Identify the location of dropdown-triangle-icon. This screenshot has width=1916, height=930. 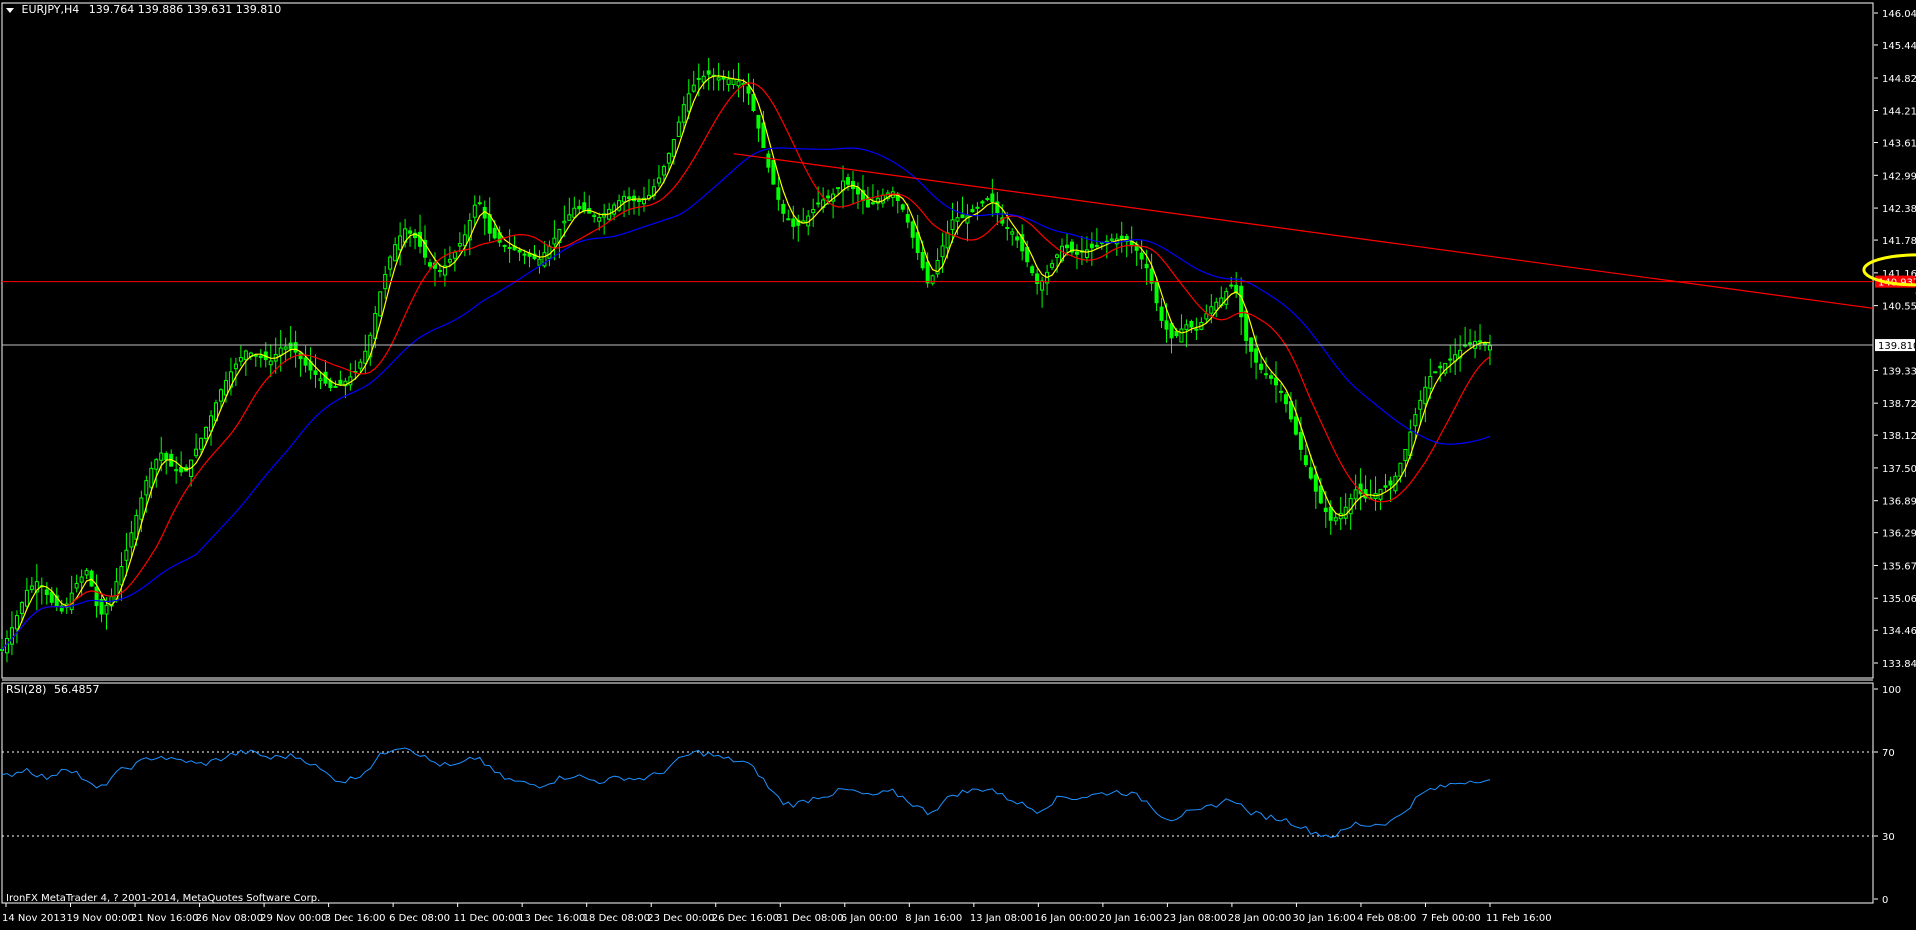
(10, 10).